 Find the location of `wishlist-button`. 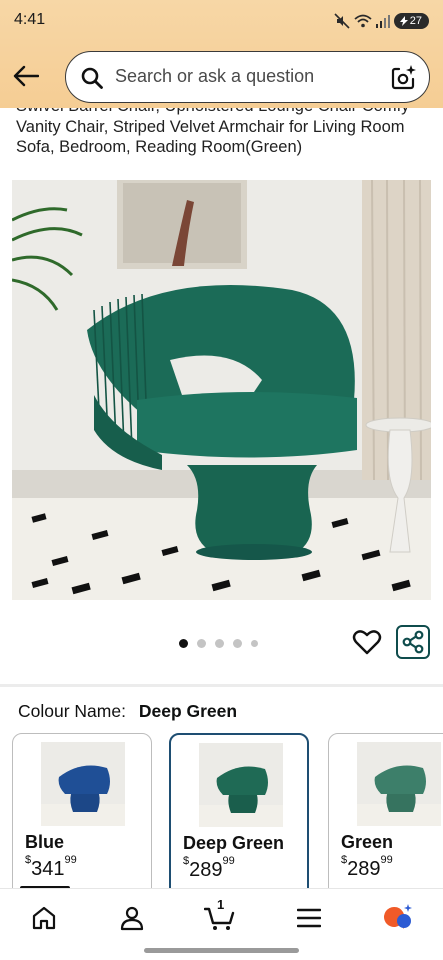

wishlist-button is located at coordinates (367, 642).